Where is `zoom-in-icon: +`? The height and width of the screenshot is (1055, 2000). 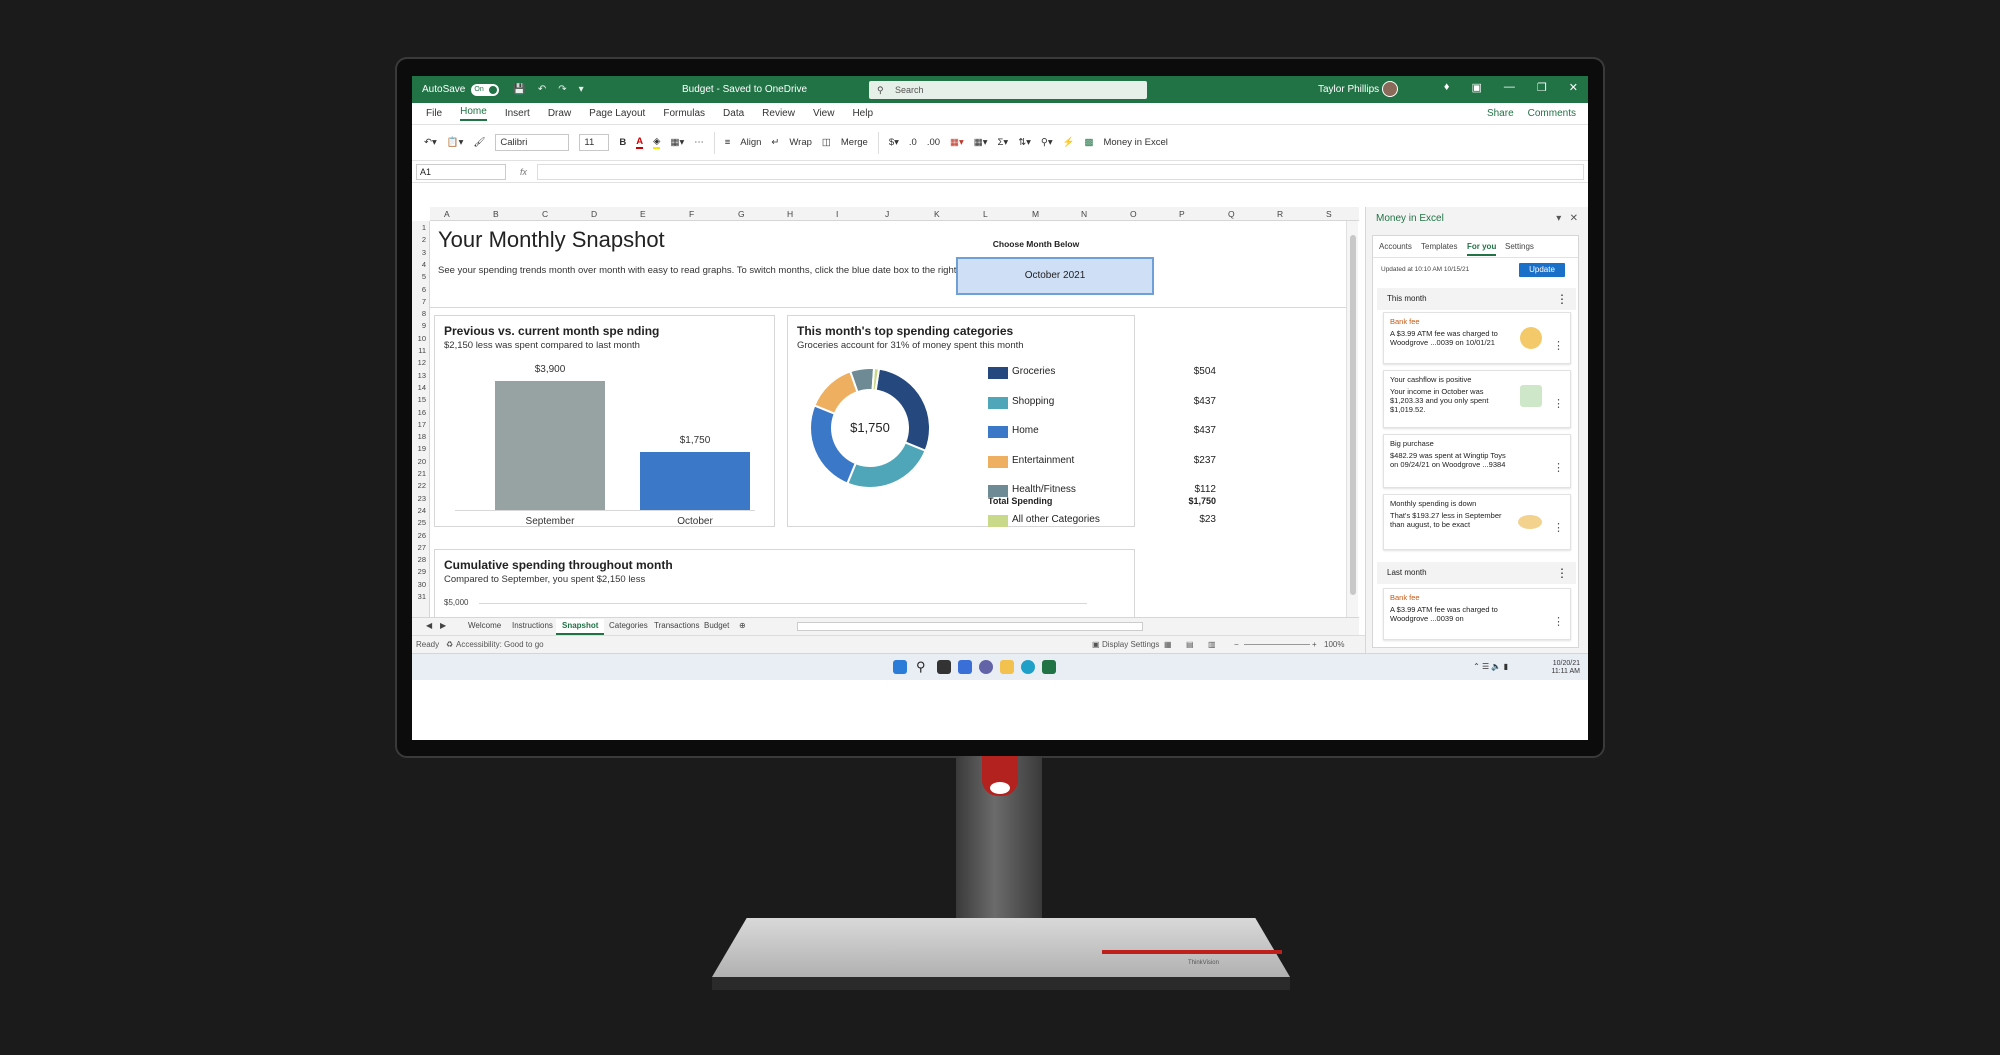
zoom-in-icon: + is located at coordinates (1314, 644).